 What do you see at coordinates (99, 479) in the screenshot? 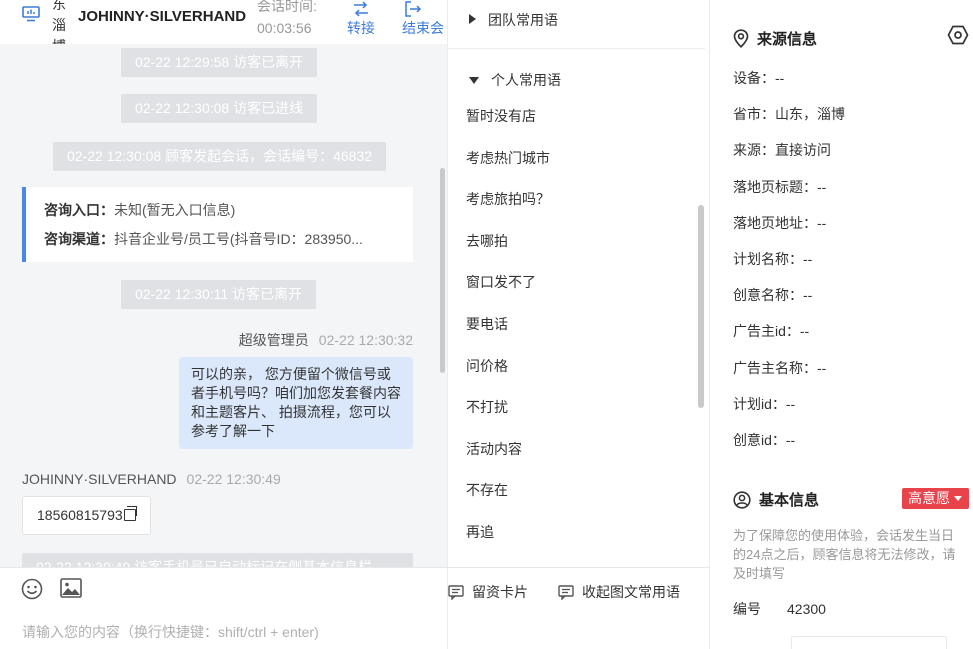
I see `visitor-message-sender: JOHINNY·SILVERHAND` at bounding box center [99, 479].